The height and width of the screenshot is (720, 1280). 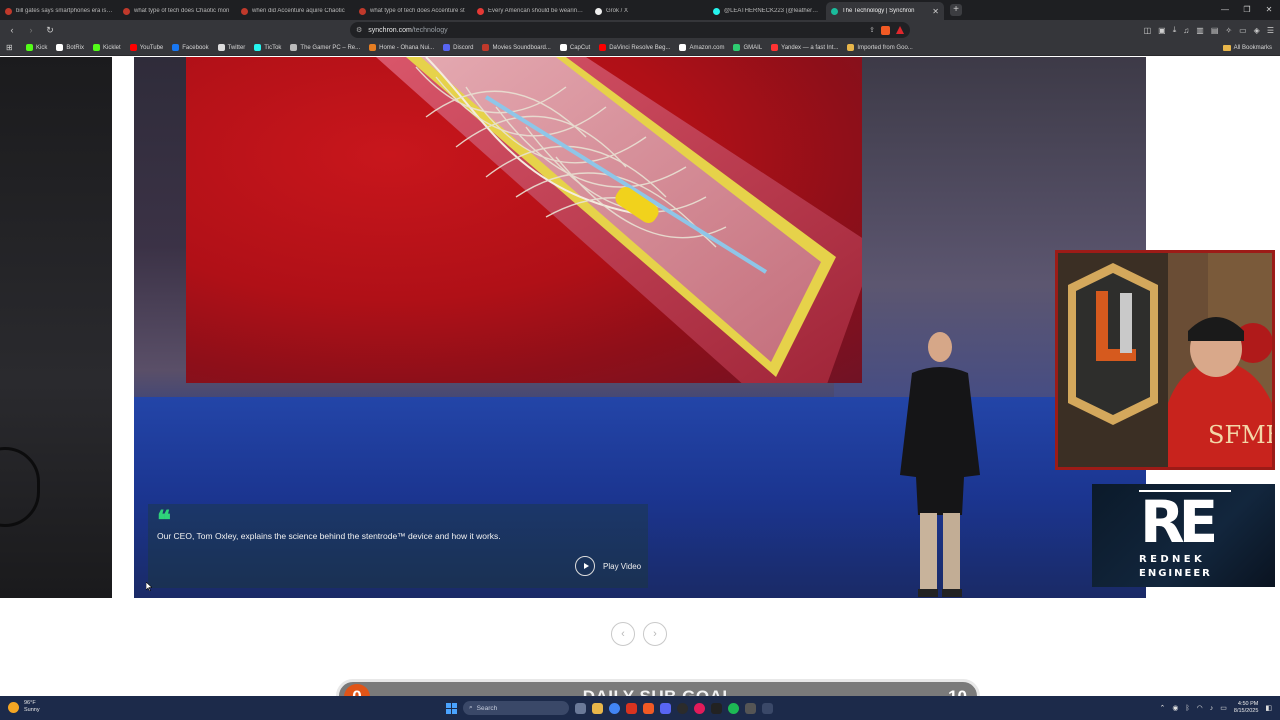 What do you see at coordinates (295, 11) in the screenshot?
I see `browser-tab: when did Accenture aquire Chaotic` at bounding box center [295, 11].